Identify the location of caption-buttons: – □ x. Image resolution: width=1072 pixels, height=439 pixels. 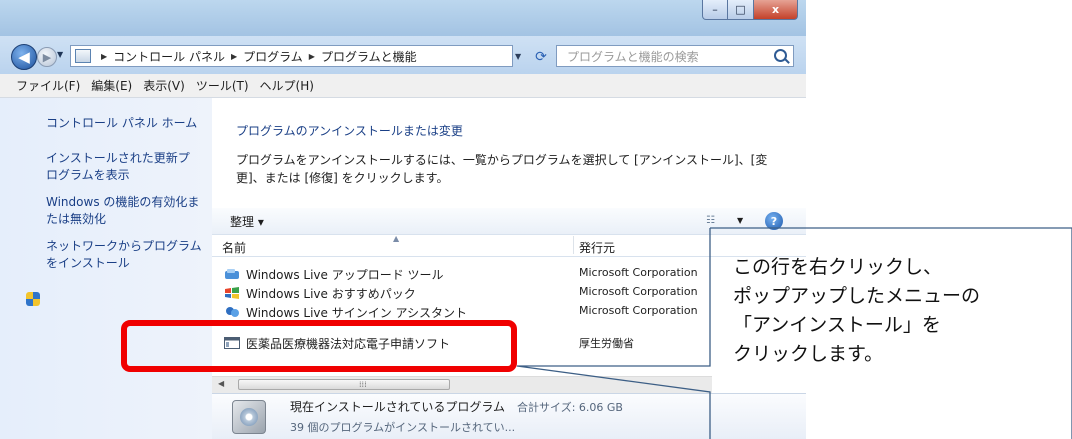
(750, 10).